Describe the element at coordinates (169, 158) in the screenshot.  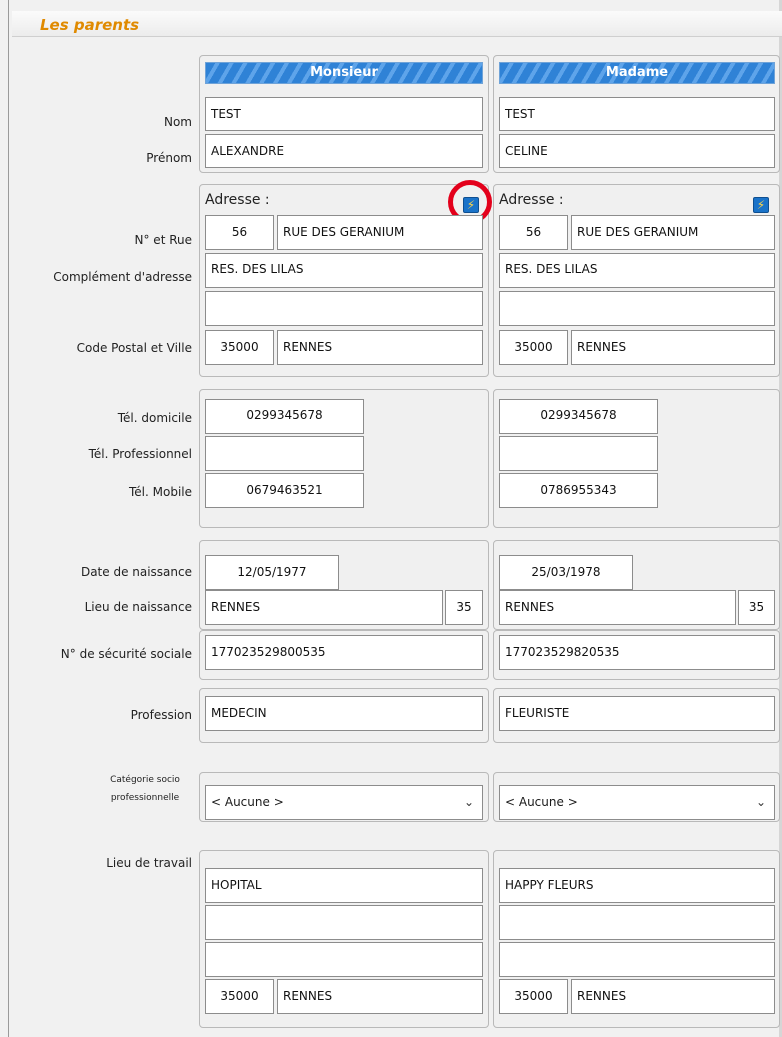
I see `label-prenom: Prénom` at that location.